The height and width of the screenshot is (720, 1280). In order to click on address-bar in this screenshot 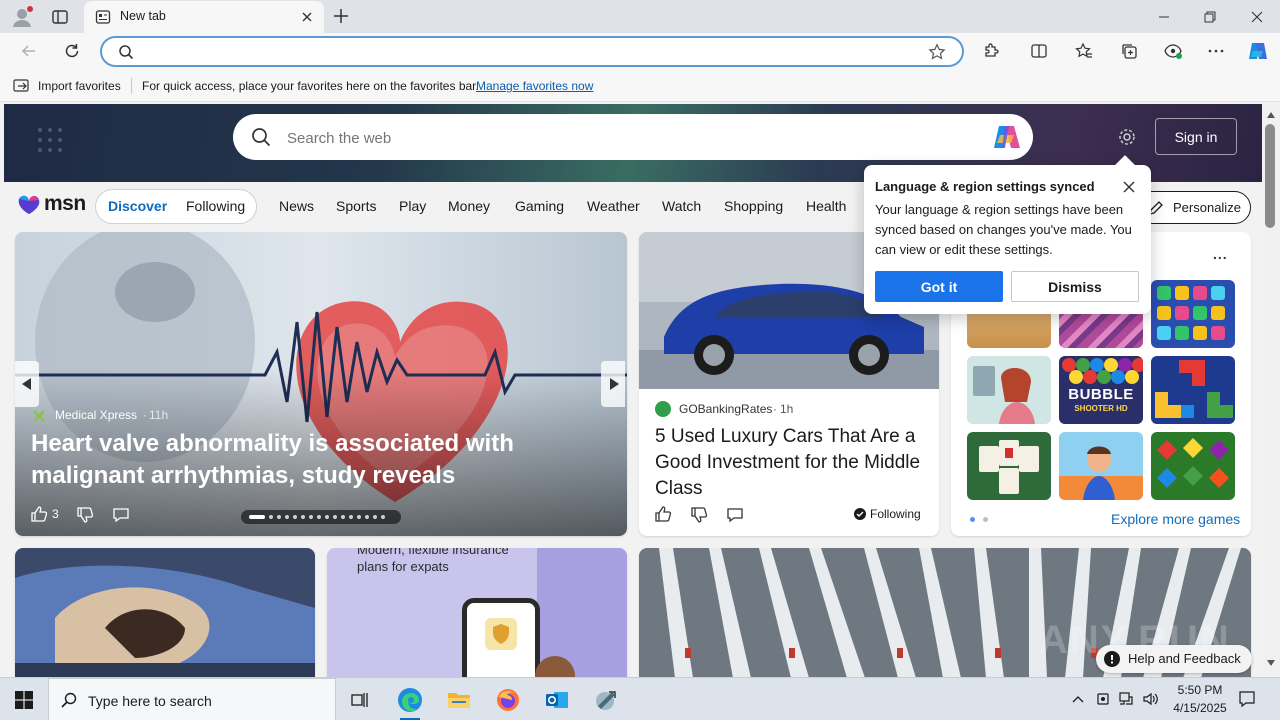, I will do `click(532, 51)`.